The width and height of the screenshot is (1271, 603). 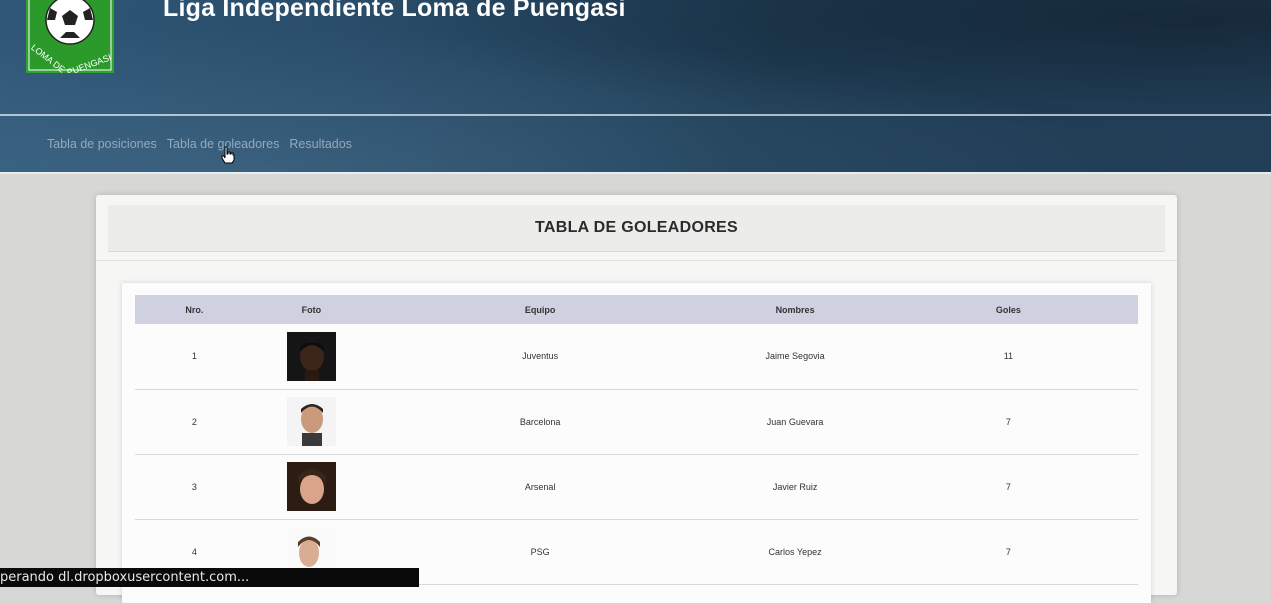 What do you see at coordinates (795, 356) in the screenshot?
I see `cell-nombre: Jaime Segovia` at bounding box center [795, 356].